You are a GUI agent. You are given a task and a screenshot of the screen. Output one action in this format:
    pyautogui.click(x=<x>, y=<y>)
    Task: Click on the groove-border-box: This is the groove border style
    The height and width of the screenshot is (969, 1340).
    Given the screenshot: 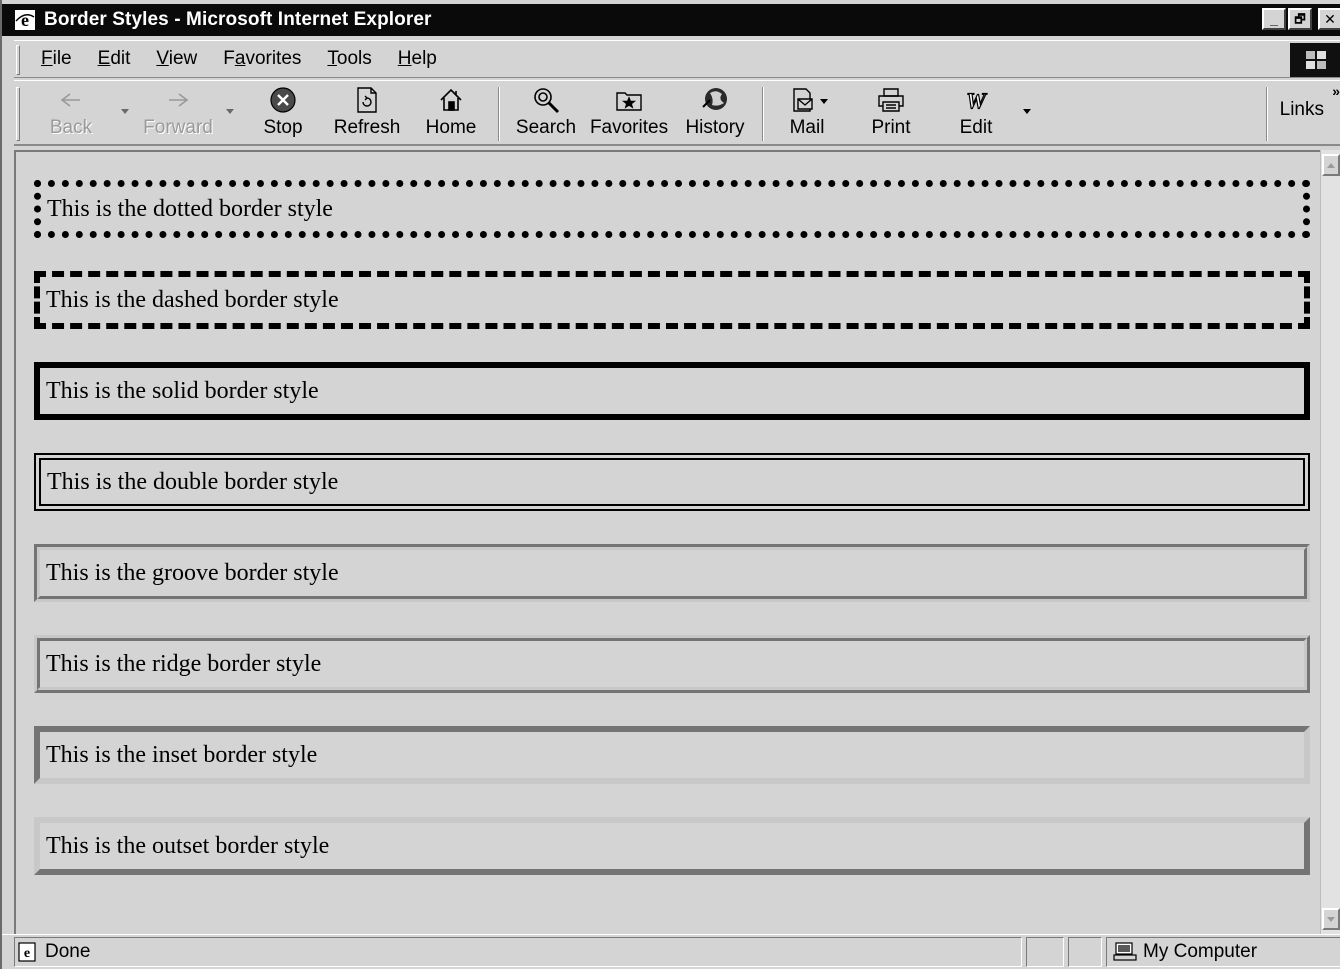 What is the action you would take?
    pyautogui.click(x=672, y=573)
    